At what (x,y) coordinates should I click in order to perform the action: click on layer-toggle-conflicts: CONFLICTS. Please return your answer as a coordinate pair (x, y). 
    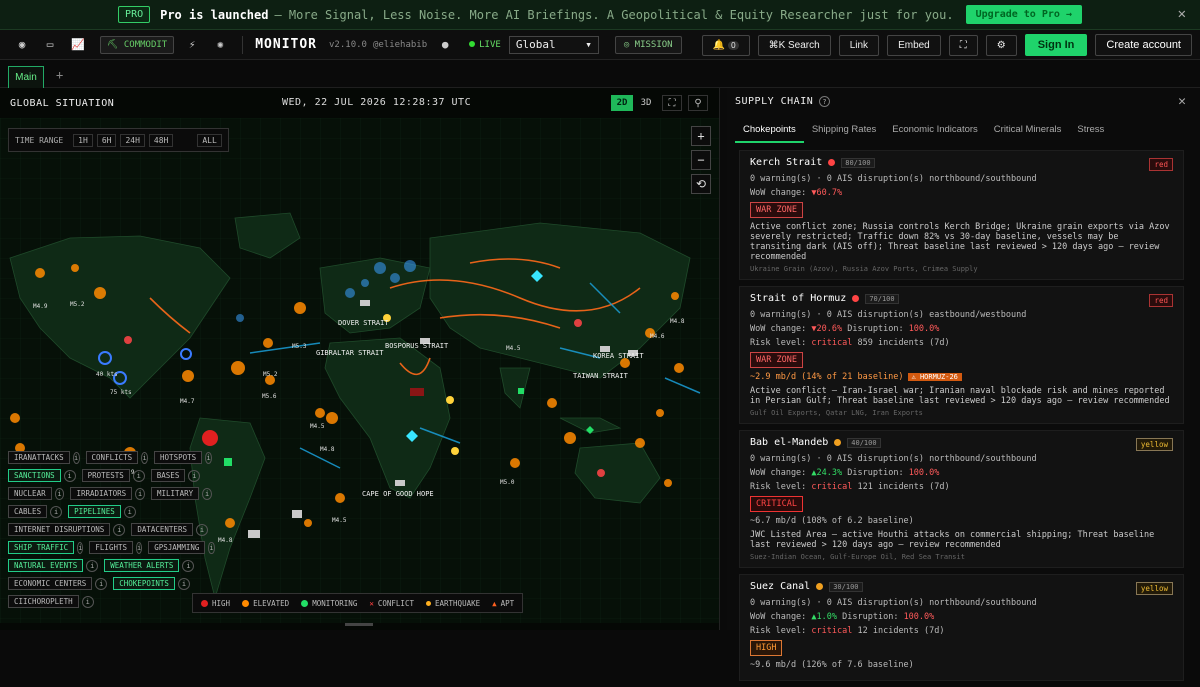
    Looking at the image, I should click on (112, 457).